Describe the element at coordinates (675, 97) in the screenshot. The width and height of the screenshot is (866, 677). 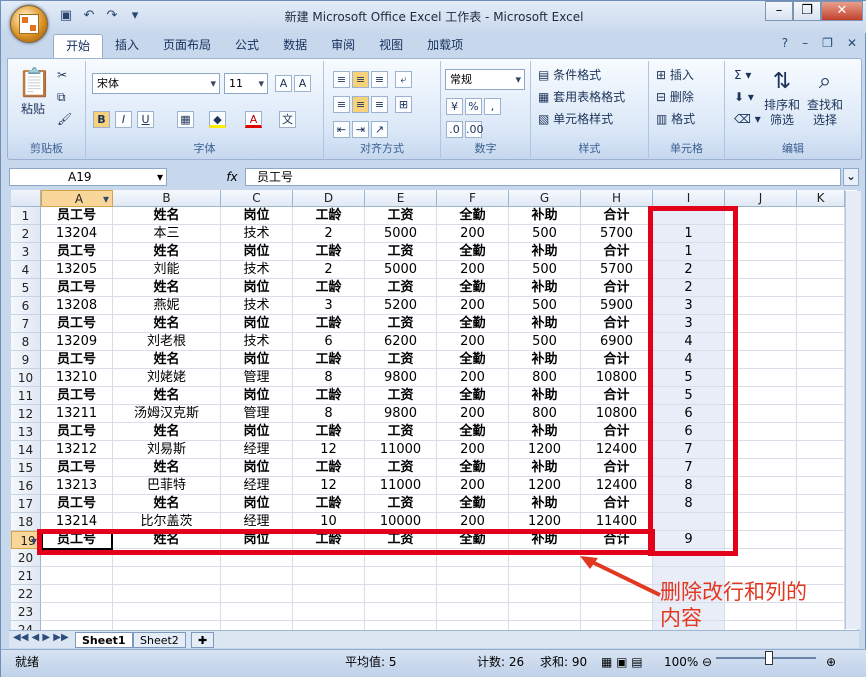
I see `delete-cells-button: ⊟ 删除` at that location.